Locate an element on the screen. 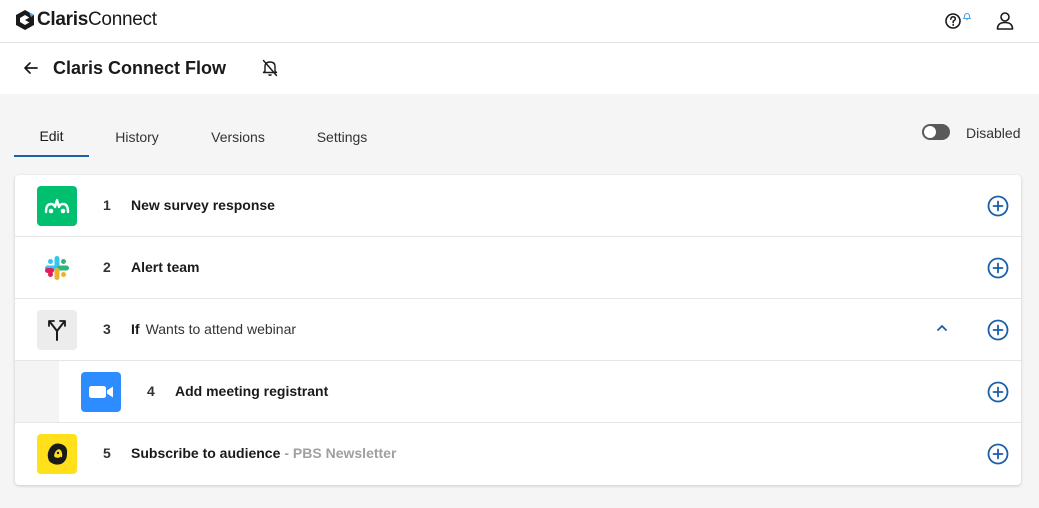  page-title: Claris Connect Flow is located at coordinates (140, 68).